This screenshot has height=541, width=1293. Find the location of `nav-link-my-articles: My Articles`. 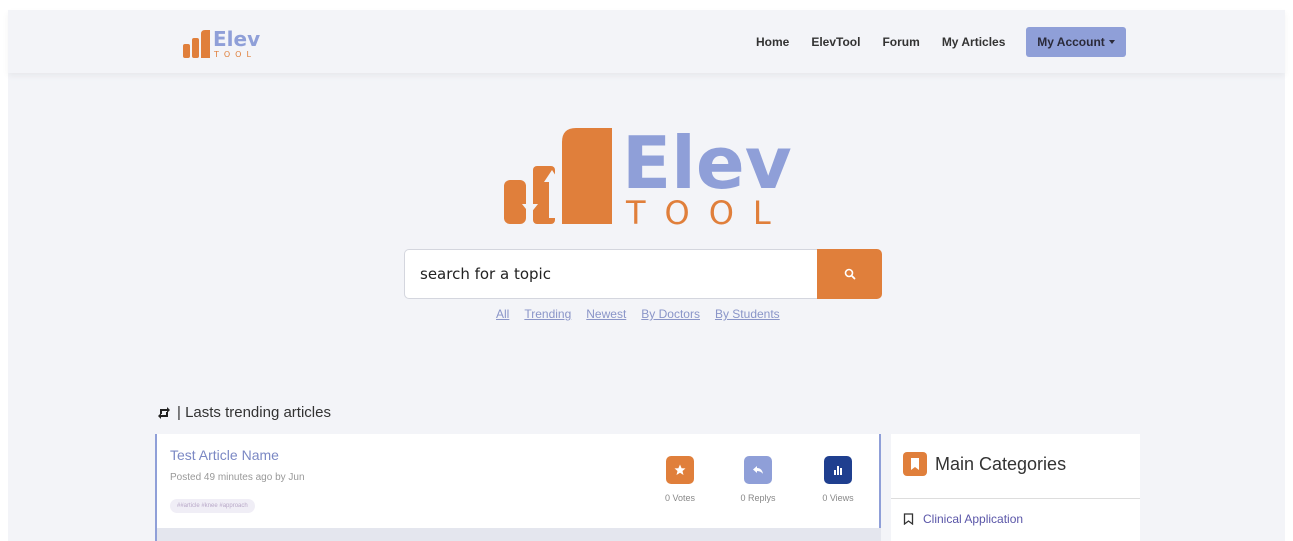

nav-link-my-articles: My Articles is located at coordinates (974, 42).